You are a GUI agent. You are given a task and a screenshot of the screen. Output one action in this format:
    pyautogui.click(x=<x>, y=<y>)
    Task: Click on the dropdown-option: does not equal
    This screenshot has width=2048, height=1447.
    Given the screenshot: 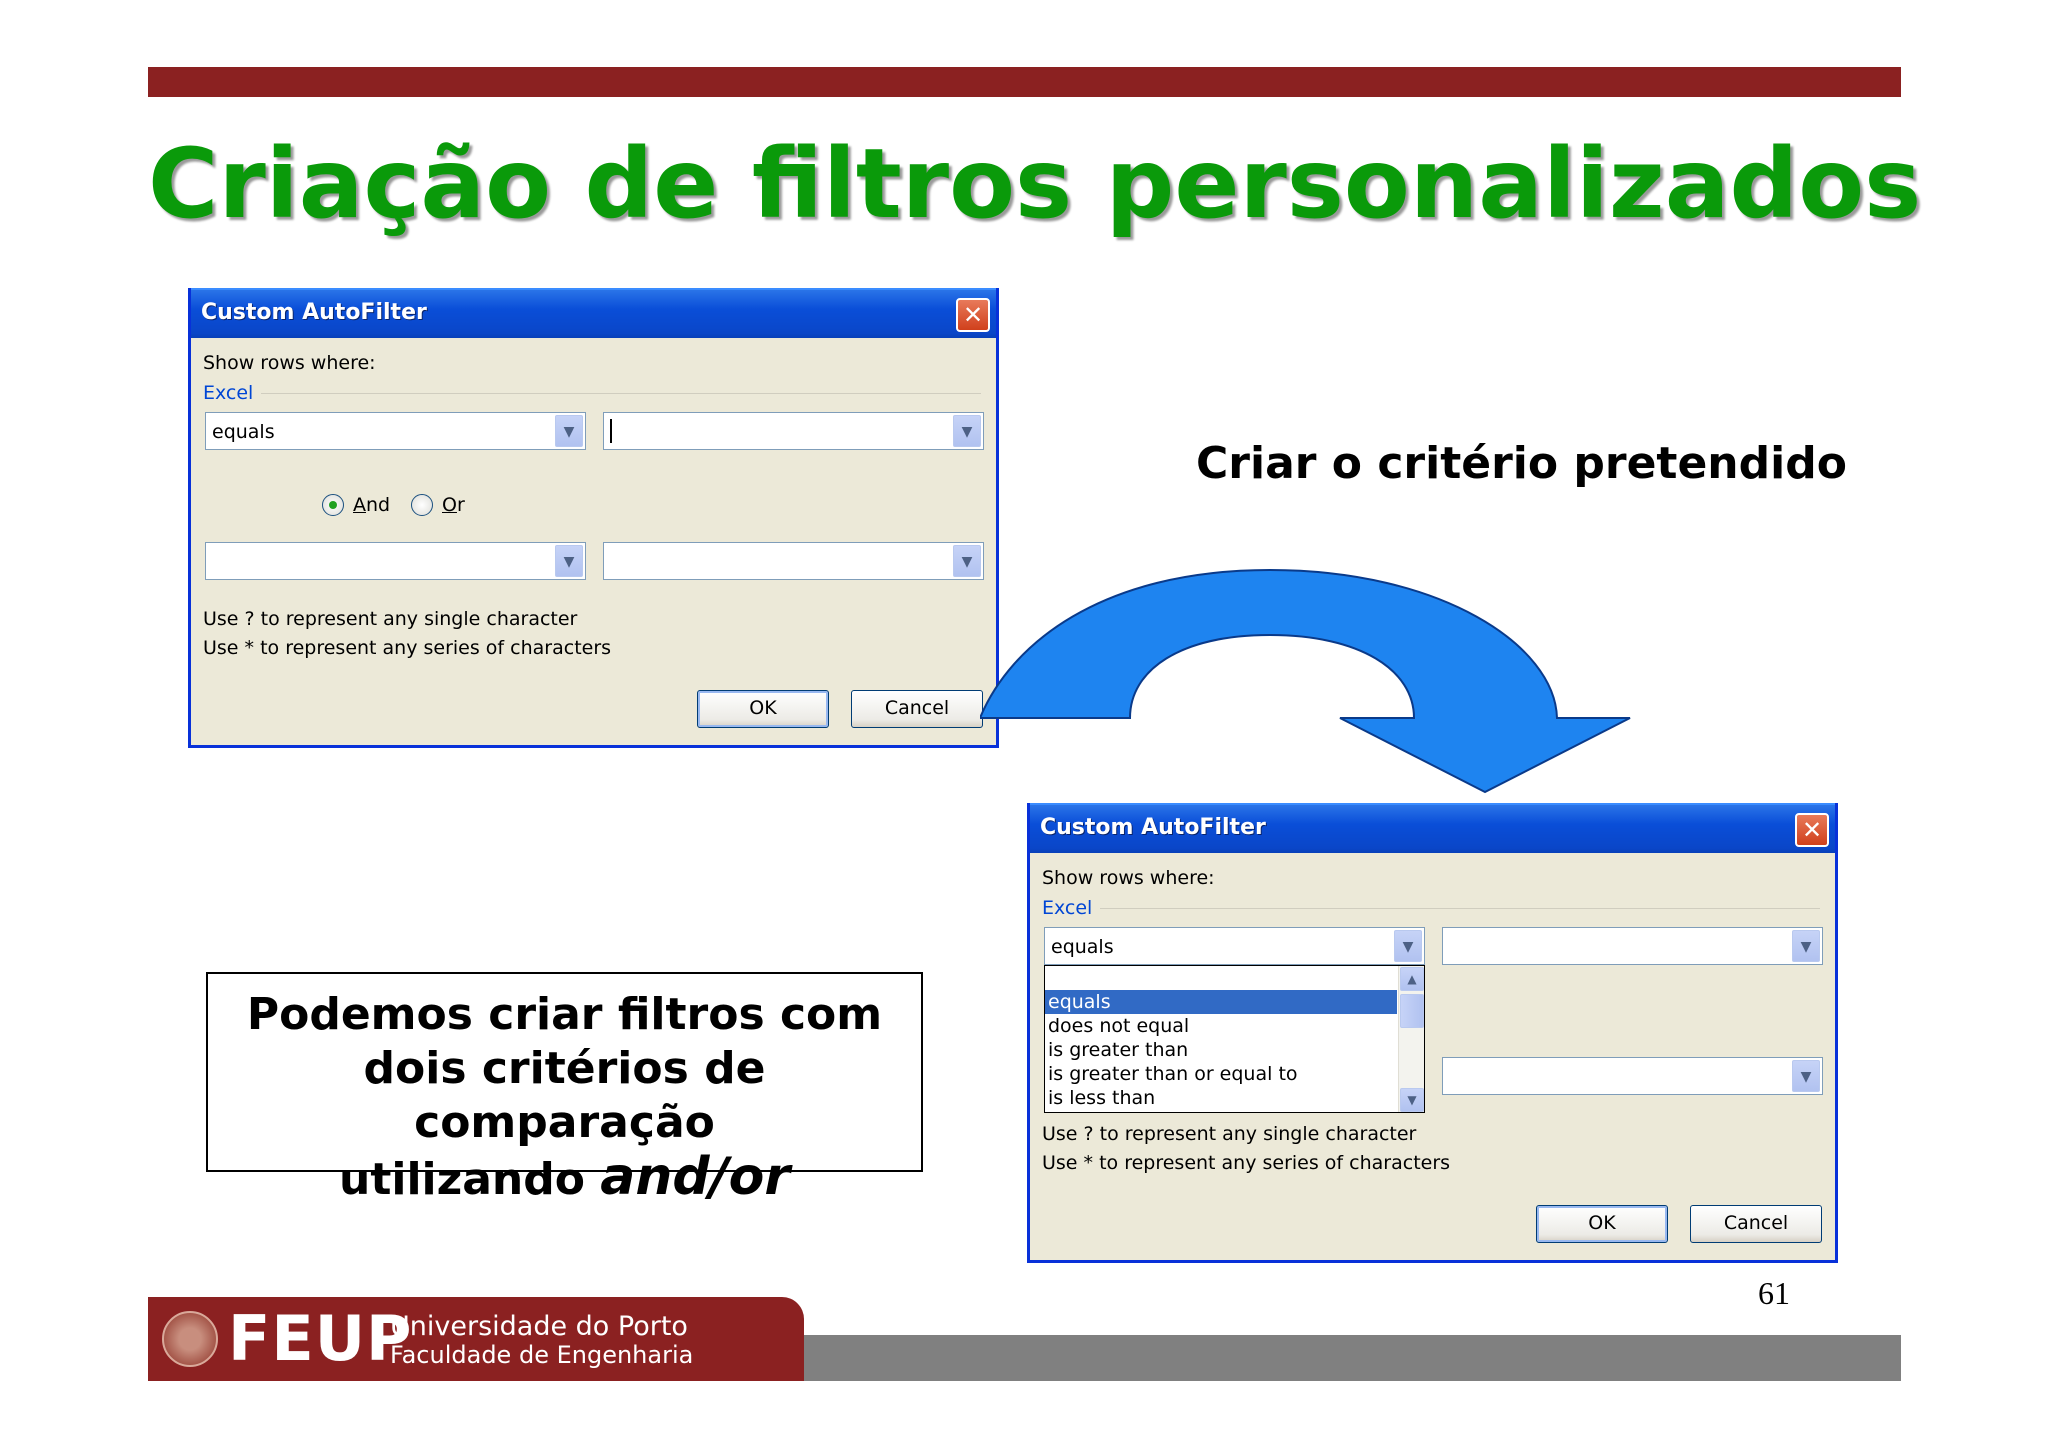 What is the action you would take?
    pyautogui.click(x=1221, y=1026)
    